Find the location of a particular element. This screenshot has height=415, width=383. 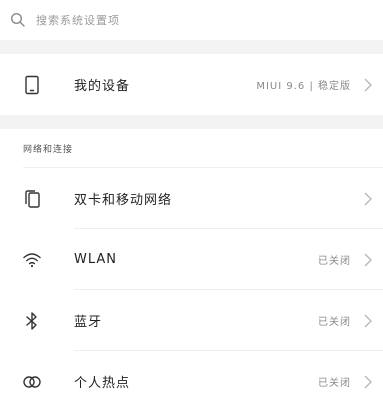

bluetooth-label: 蓝牙 is located at coordinates (88, 322).